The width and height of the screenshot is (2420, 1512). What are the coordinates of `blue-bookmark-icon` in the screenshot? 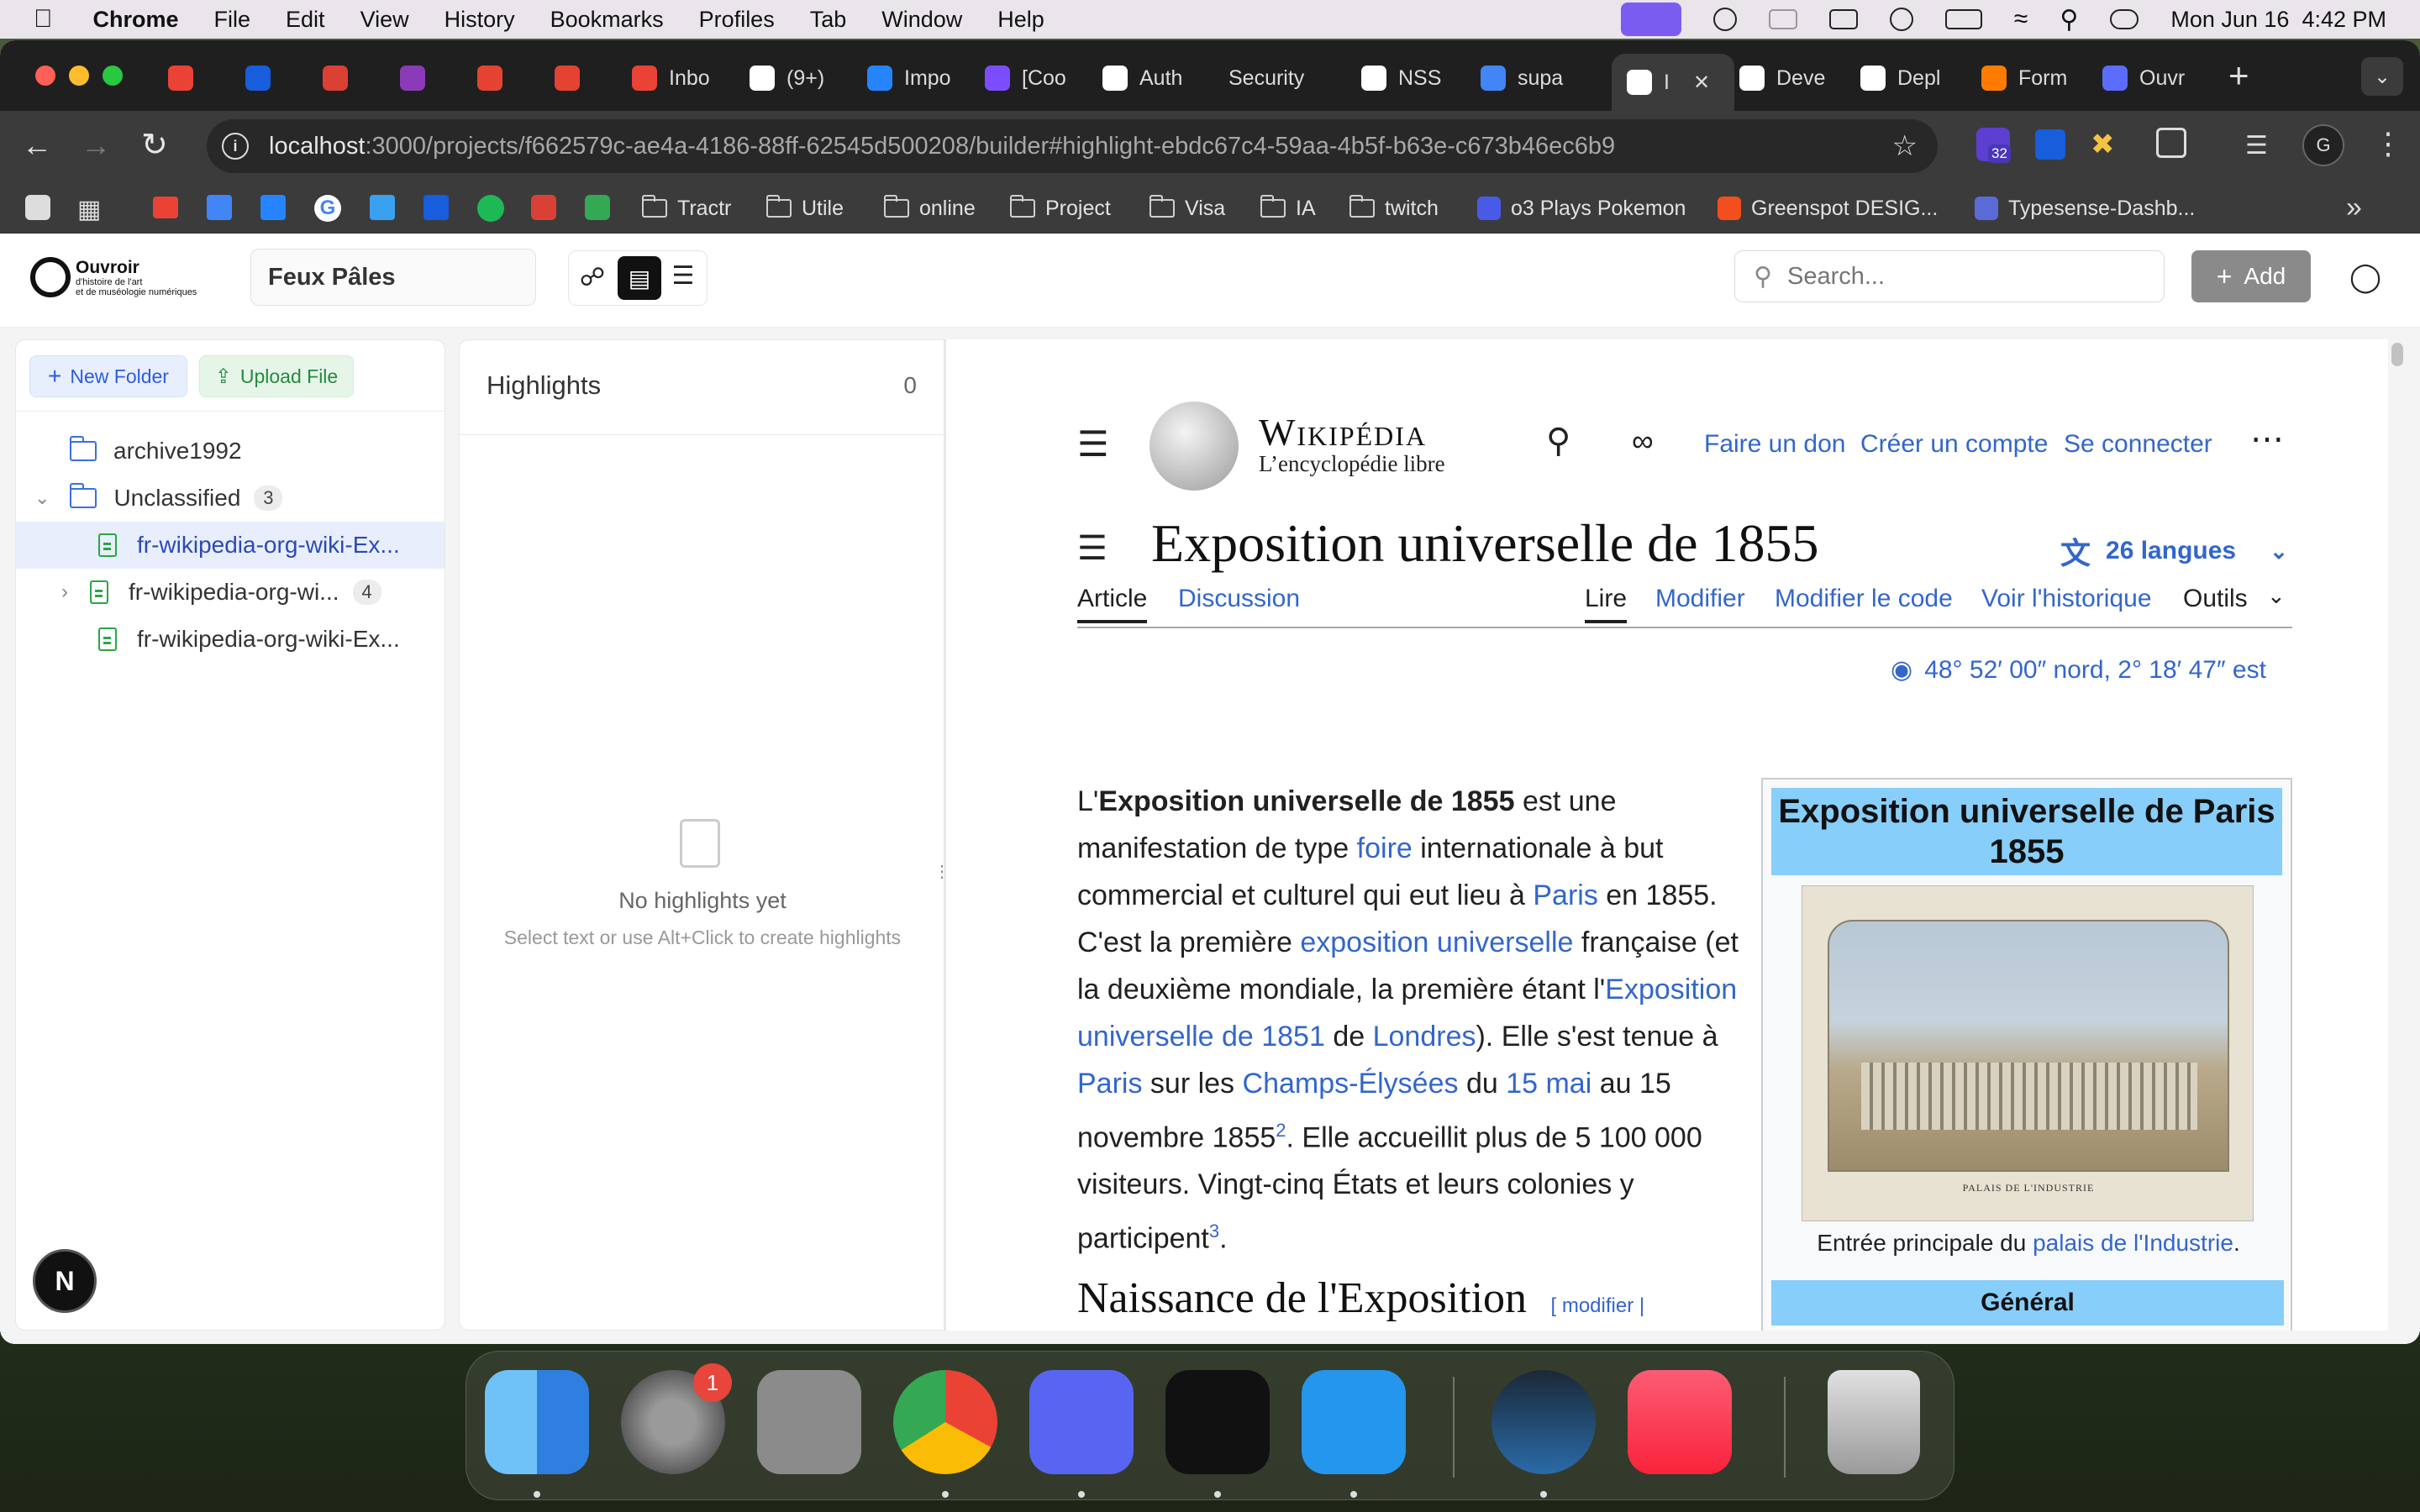 It's located at (382, 207).